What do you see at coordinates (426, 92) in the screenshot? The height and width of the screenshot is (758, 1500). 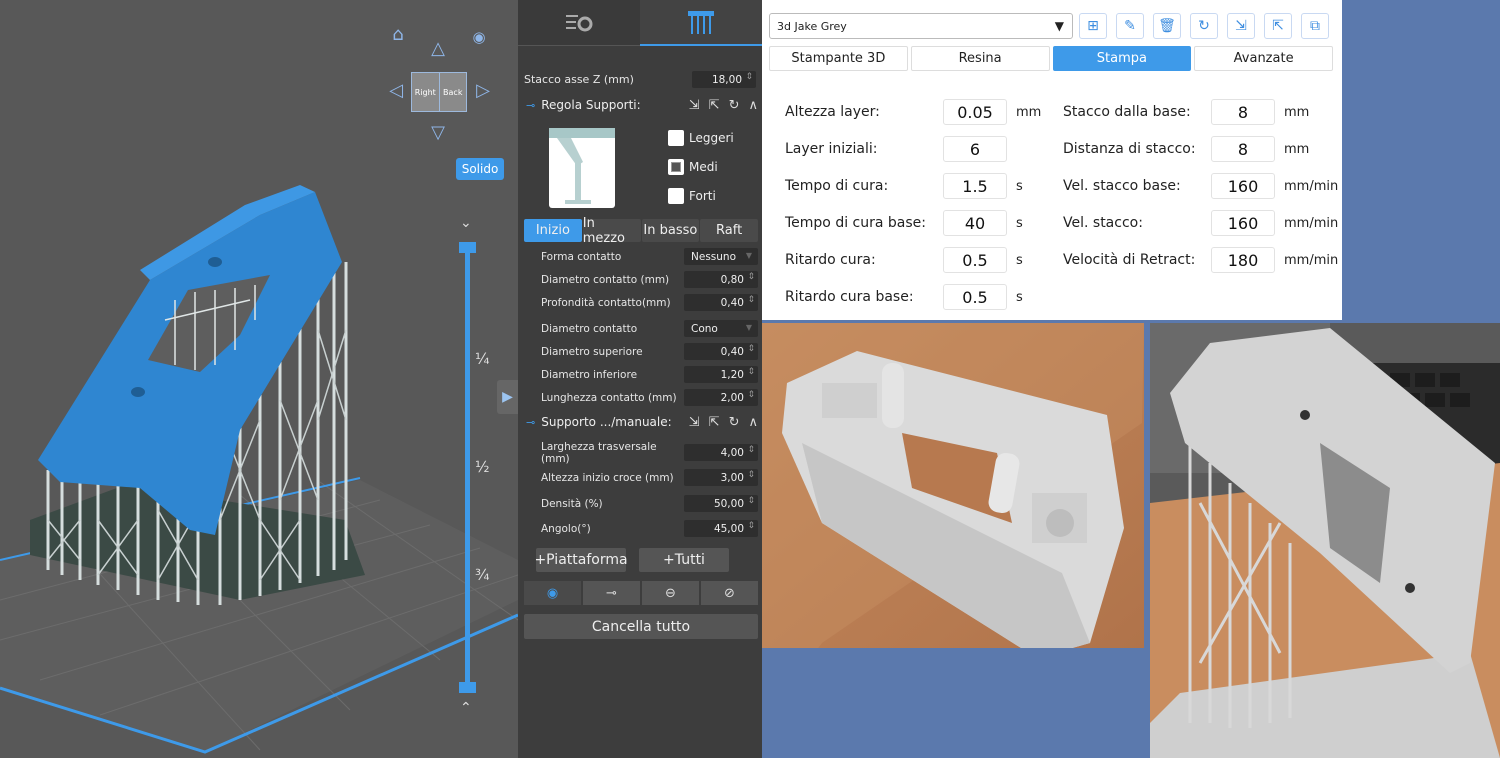 I see `cube-face-right: Right` at bounding box center [426, 92].